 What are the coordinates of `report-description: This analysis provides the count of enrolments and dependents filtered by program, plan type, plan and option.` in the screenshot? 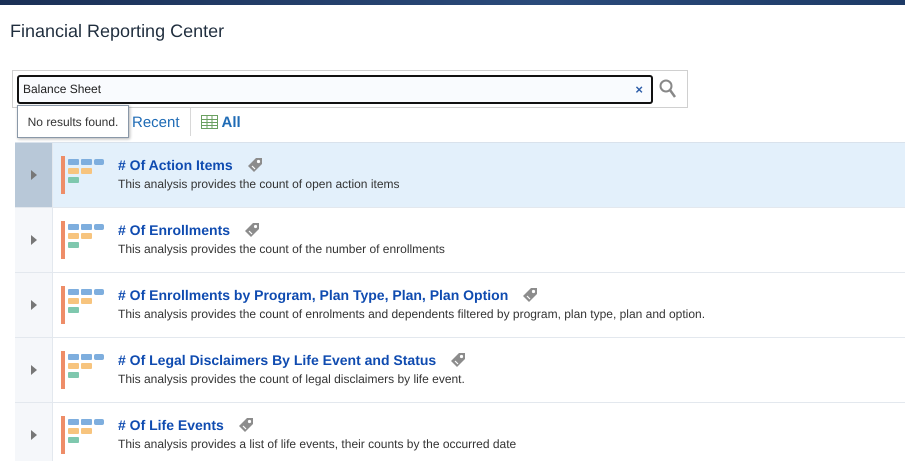 It's located at (412, 314).